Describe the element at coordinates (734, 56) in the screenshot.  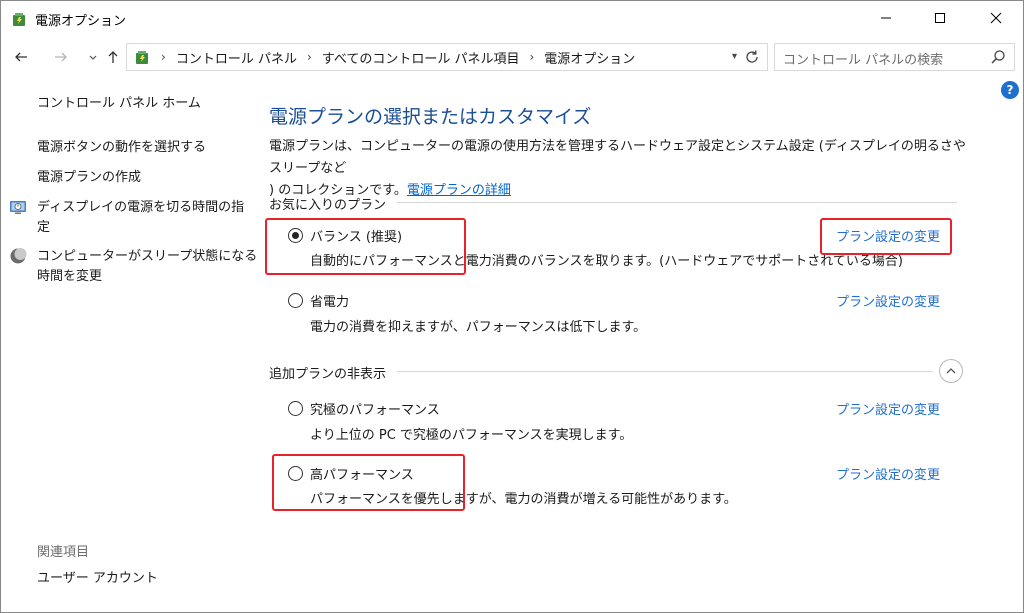
I see `address-dropdown-icon: ▾` at that location.